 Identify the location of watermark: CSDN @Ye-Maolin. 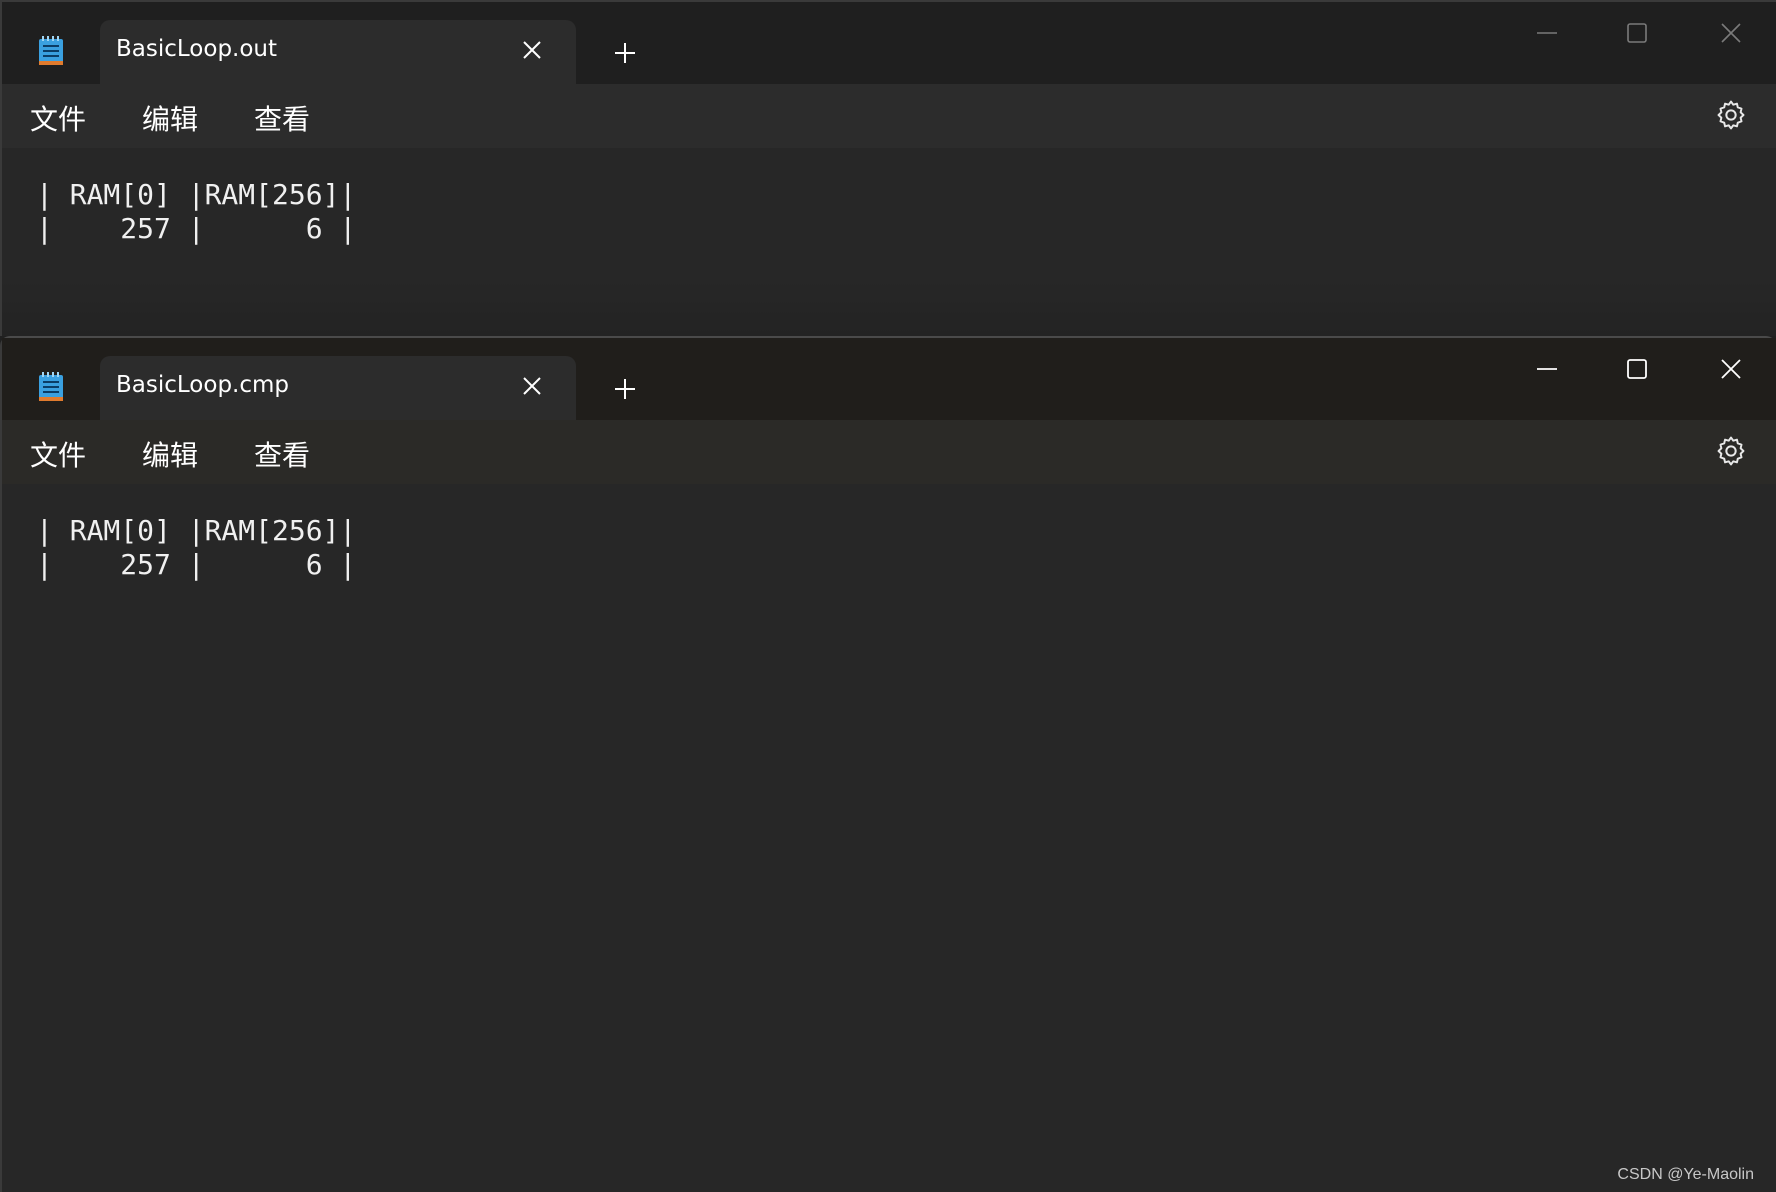
(1685, 1174).